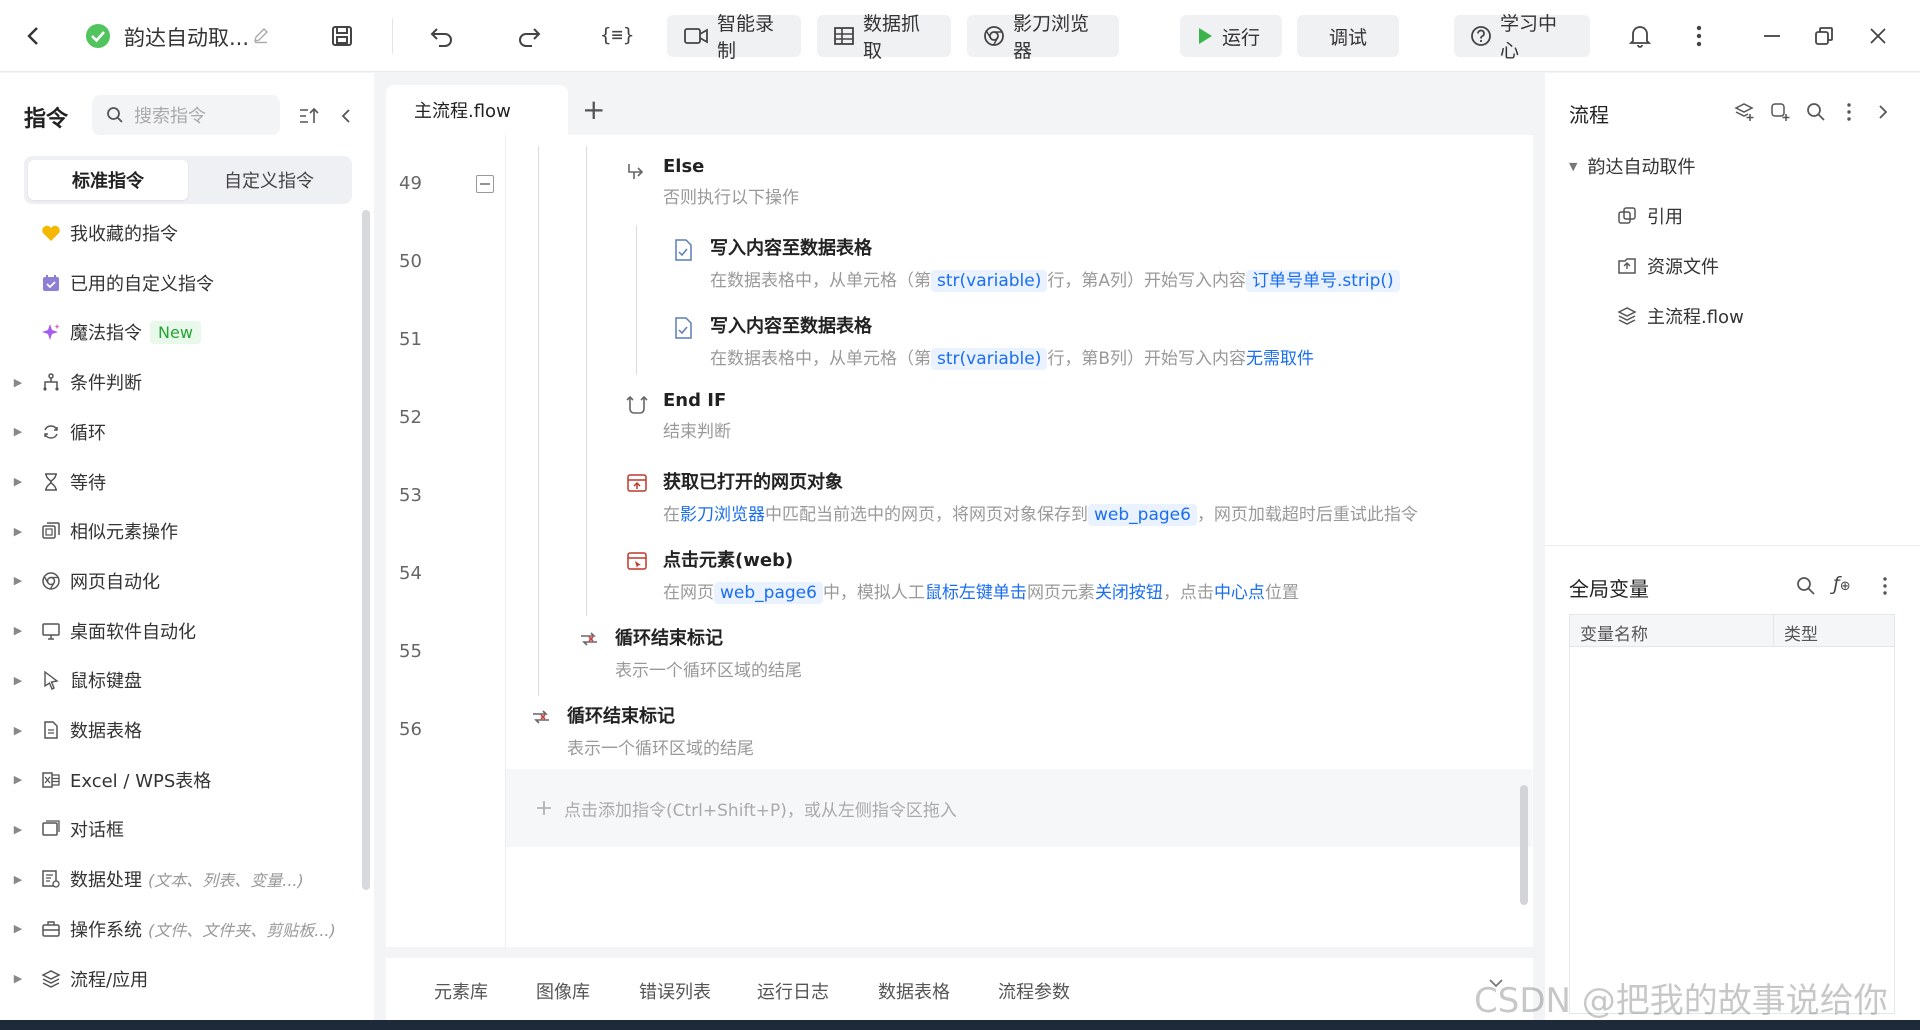 The height and width of the screenshot is (1030, 1920). I want to click on dialog-icon, so click(51, 829).